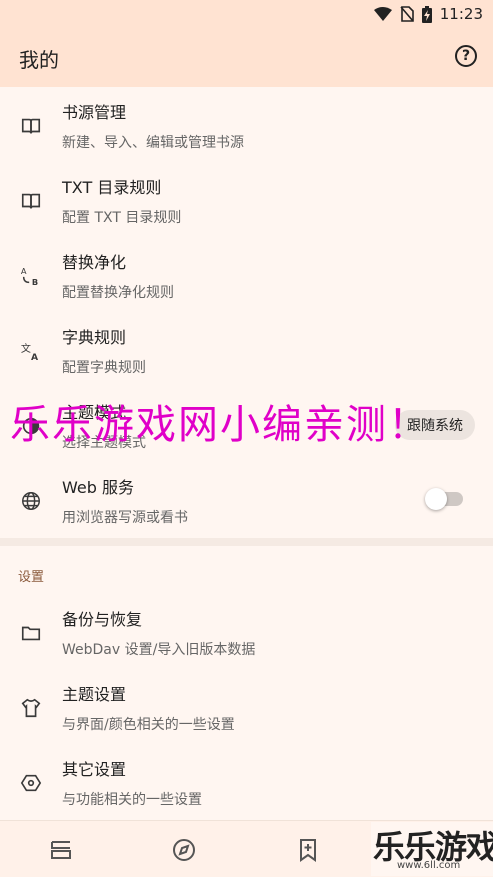  Describe the element at coordinates (98, 487) in the screenshot. I see `item-title: Web 服务` at that location.